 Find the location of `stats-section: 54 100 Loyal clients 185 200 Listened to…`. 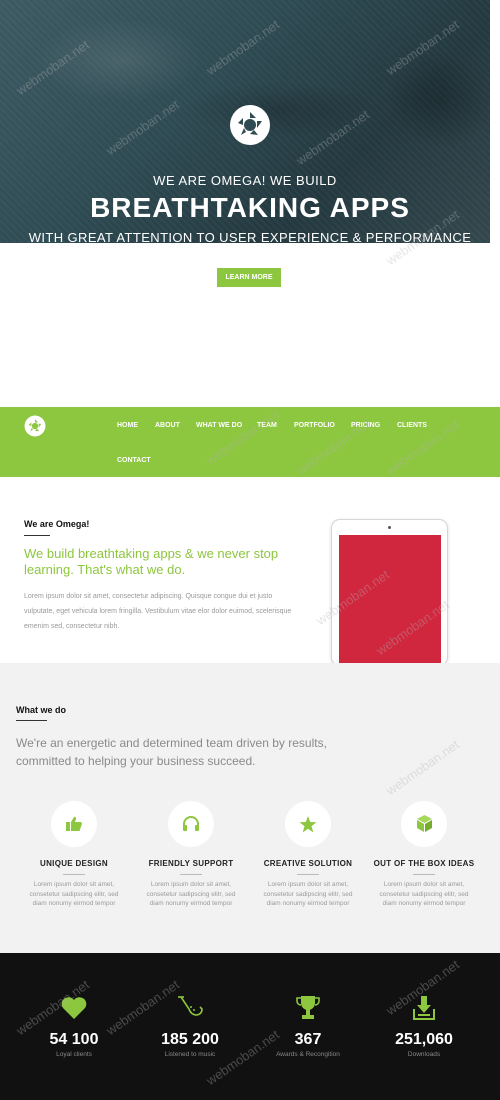

stats-section: 54 100 Loyal clients 185 200 Listened to… is located at coordinates (250, 1026).